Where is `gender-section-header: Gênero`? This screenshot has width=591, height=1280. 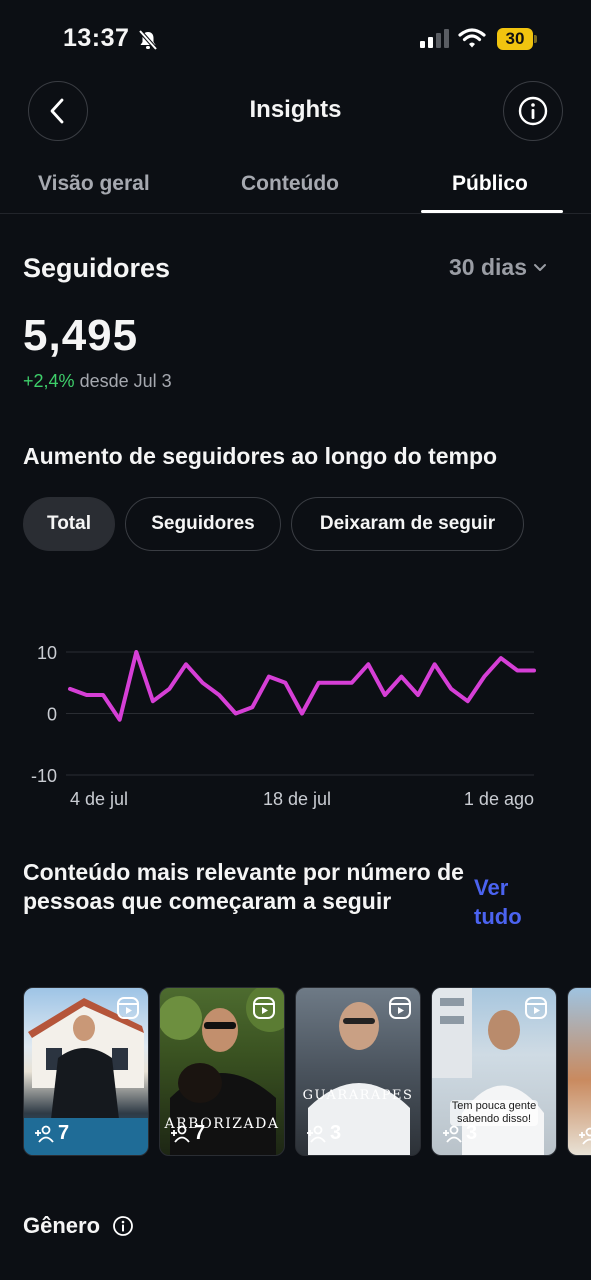
gender-section-header: Gênero is located at coordinates (78, 1226).